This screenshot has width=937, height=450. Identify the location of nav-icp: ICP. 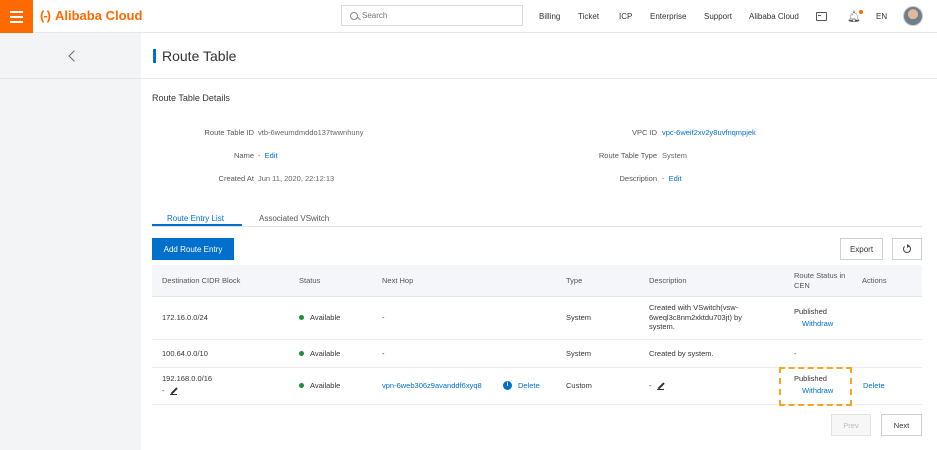
(625, 16).